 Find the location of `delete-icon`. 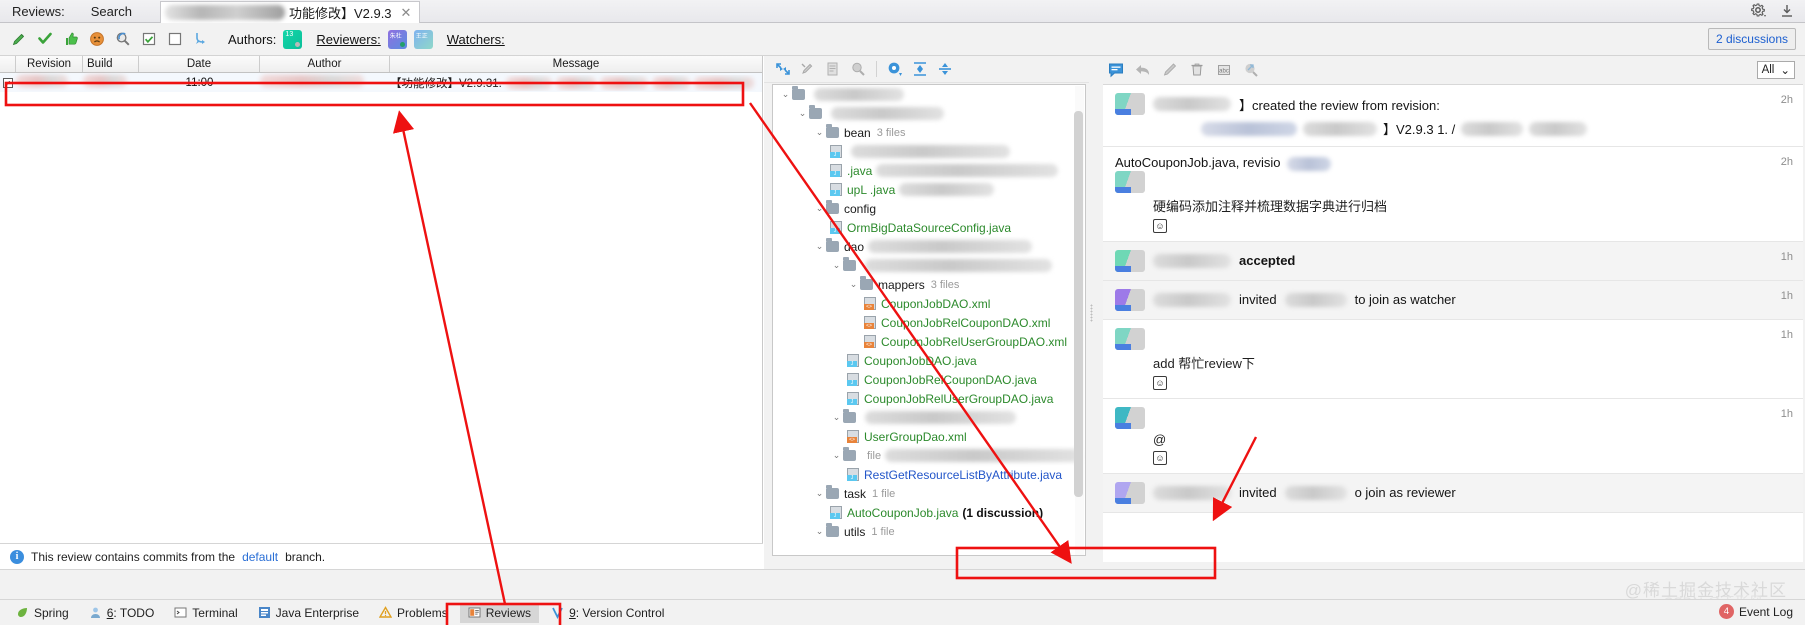

delete-icon is located at coordinates (1197, 70).